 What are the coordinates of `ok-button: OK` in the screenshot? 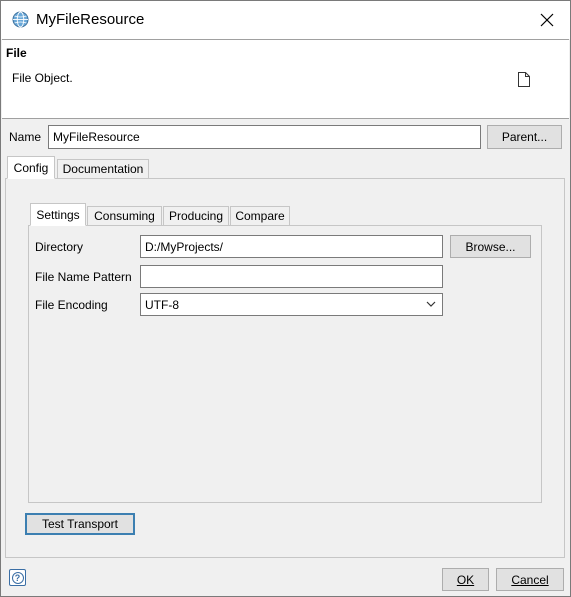 It's located at (465, 579).